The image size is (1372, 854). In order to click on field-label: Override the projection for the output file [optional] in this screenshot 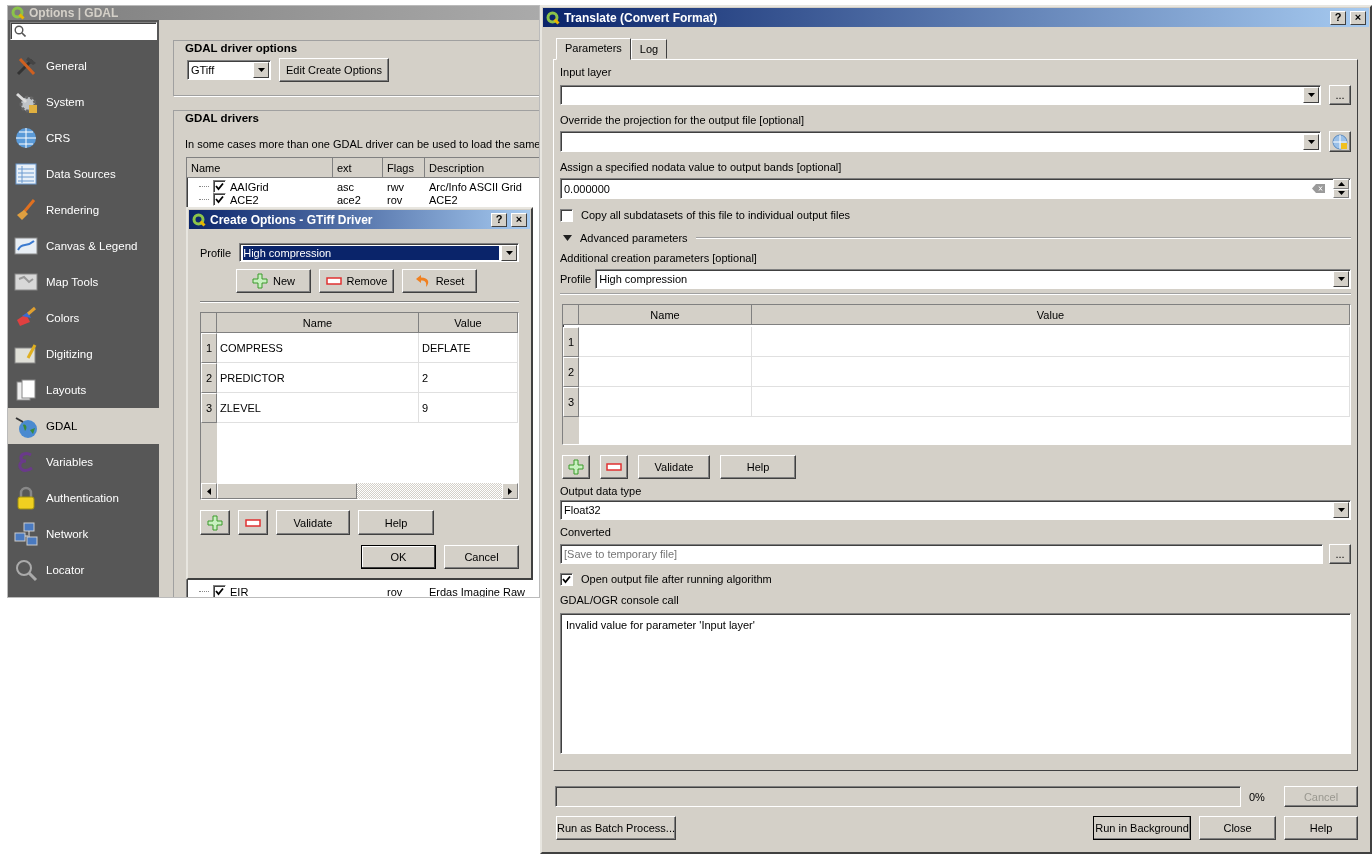, I will do `click(682, 120)`.